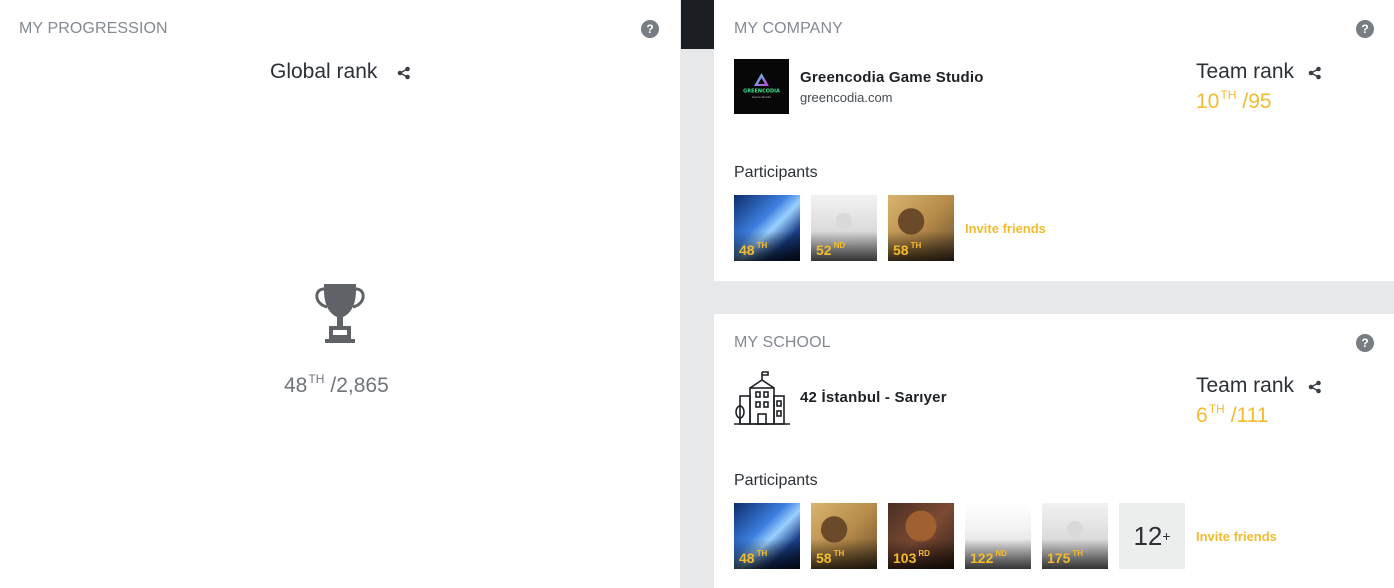  I want to click on more-participants-button: 12 +, so click(1152, 536).